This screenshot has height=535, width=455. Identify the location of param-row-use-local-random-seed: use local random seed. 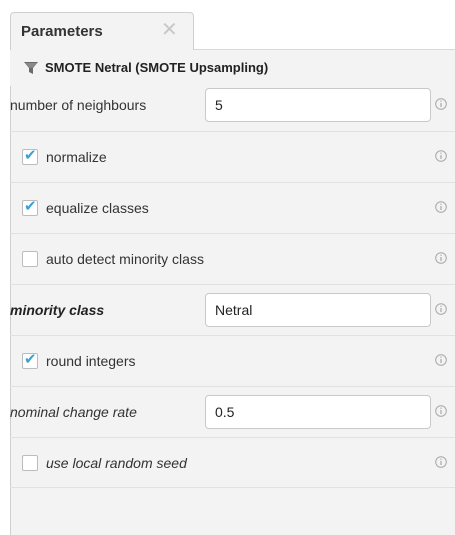
(232, 462).